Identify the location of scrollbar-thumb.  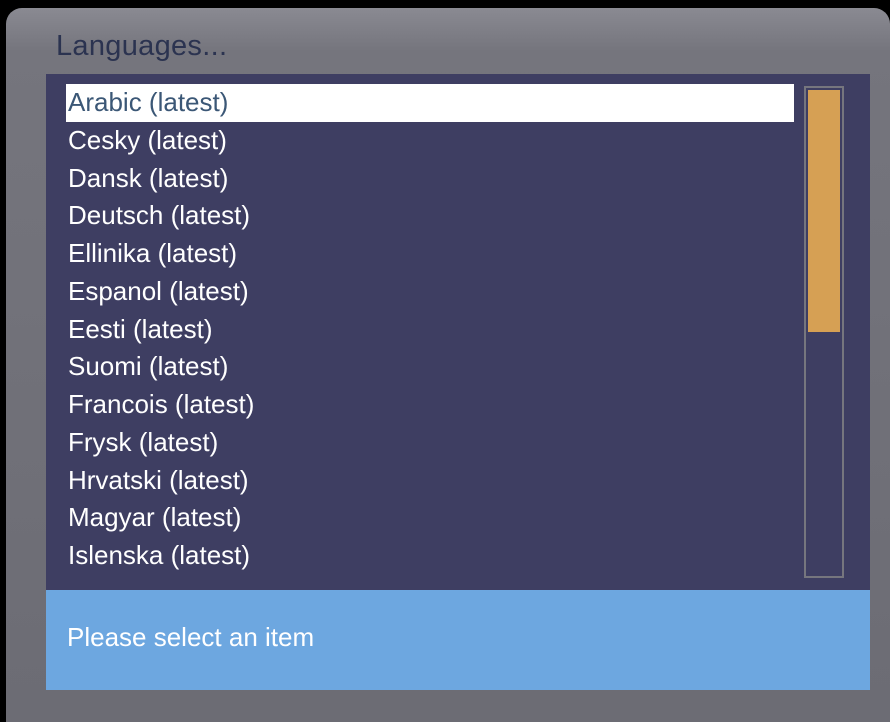
(824, 211).